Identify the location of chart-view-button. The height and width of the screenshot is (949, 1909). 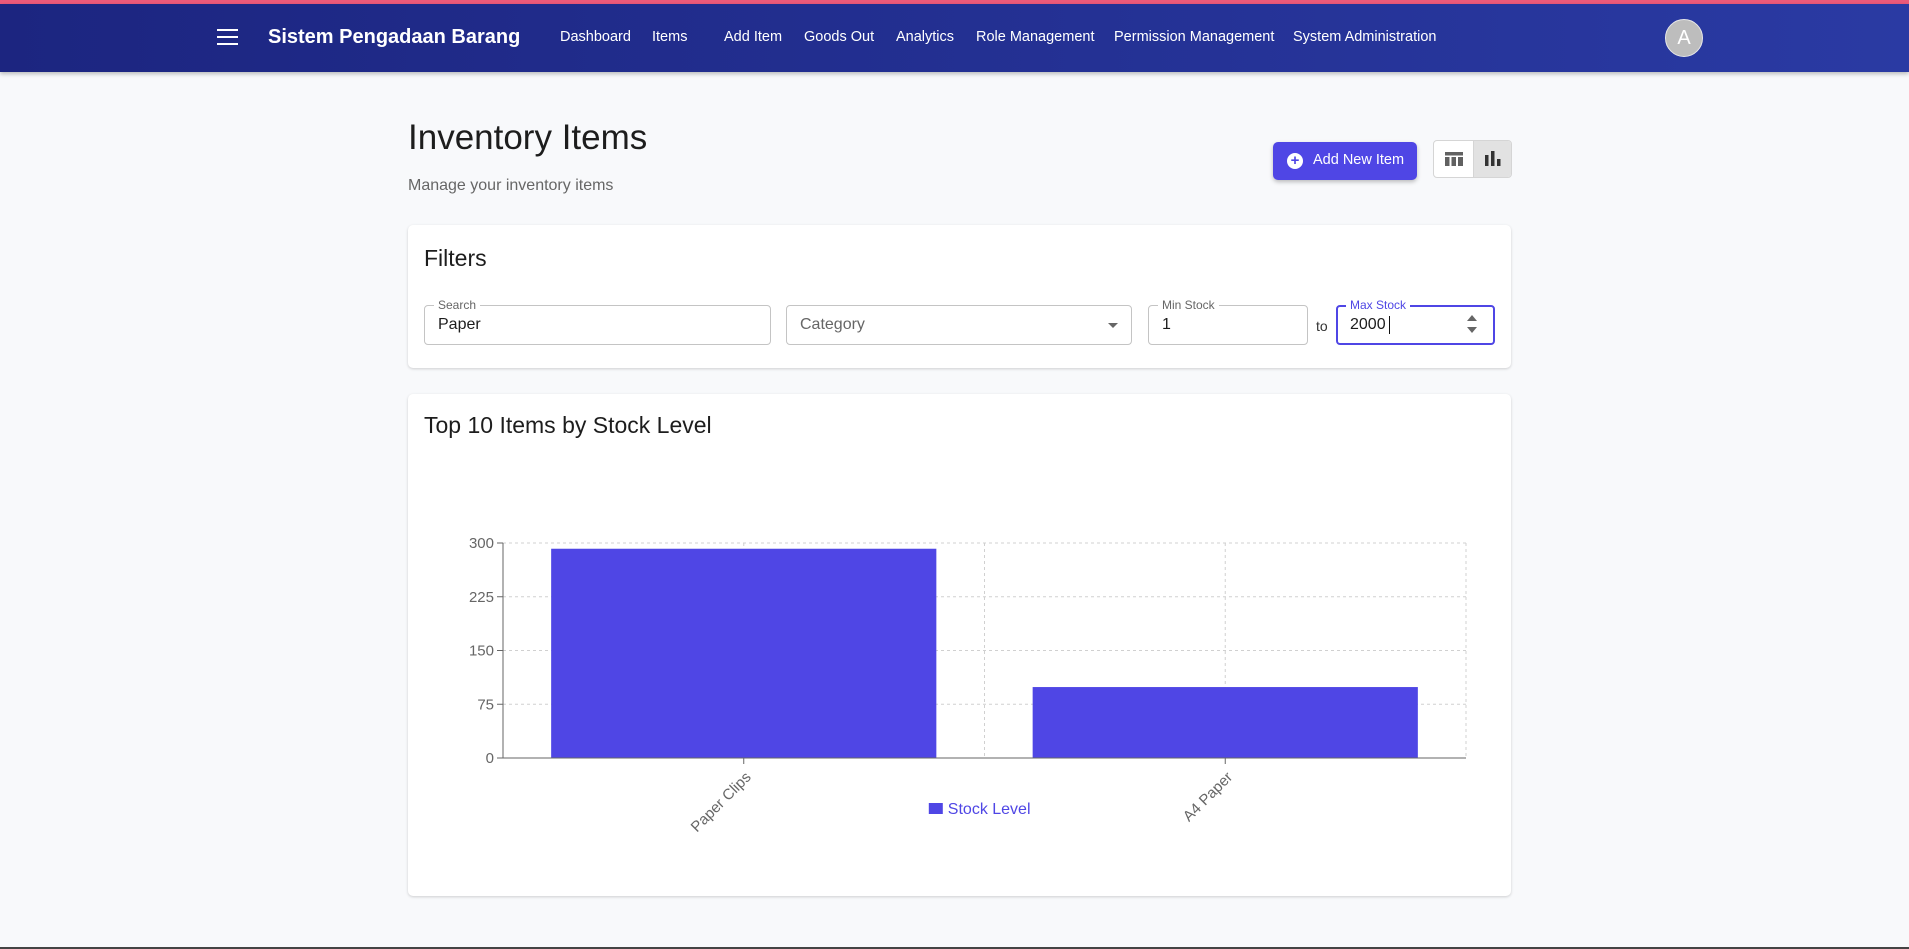
(1492, 159).